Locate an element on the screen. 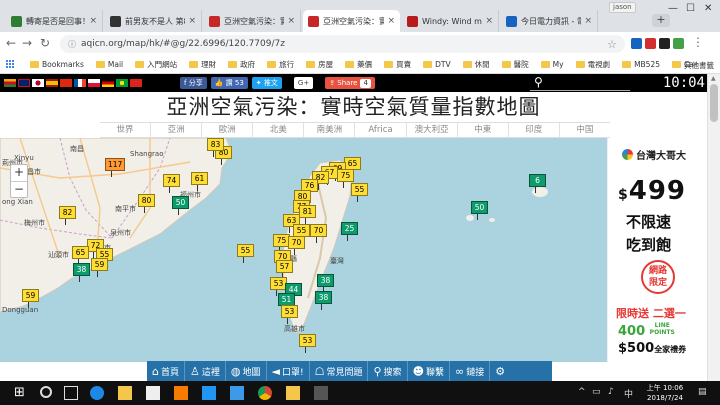 This screenshot has width=720, height=405. region-link: 中東 is located at coordinates (482, 130).